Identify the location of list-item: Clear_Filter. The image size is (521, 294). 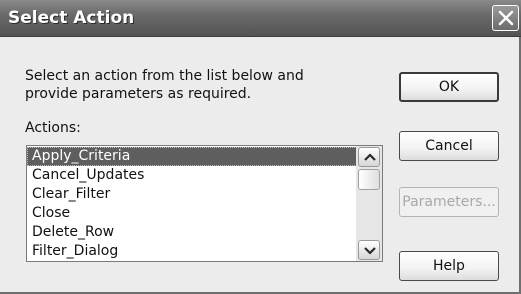
(192, 194).